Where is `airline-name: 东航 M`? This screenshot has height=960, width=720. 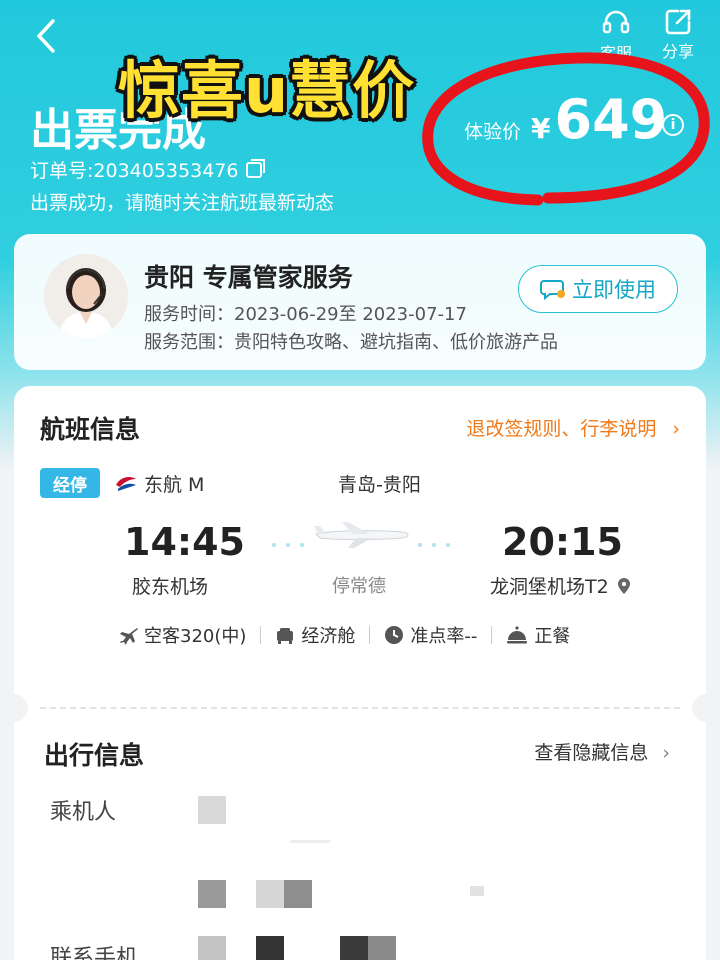
airline-name: 东航 M is located at coordinates (159, 483).